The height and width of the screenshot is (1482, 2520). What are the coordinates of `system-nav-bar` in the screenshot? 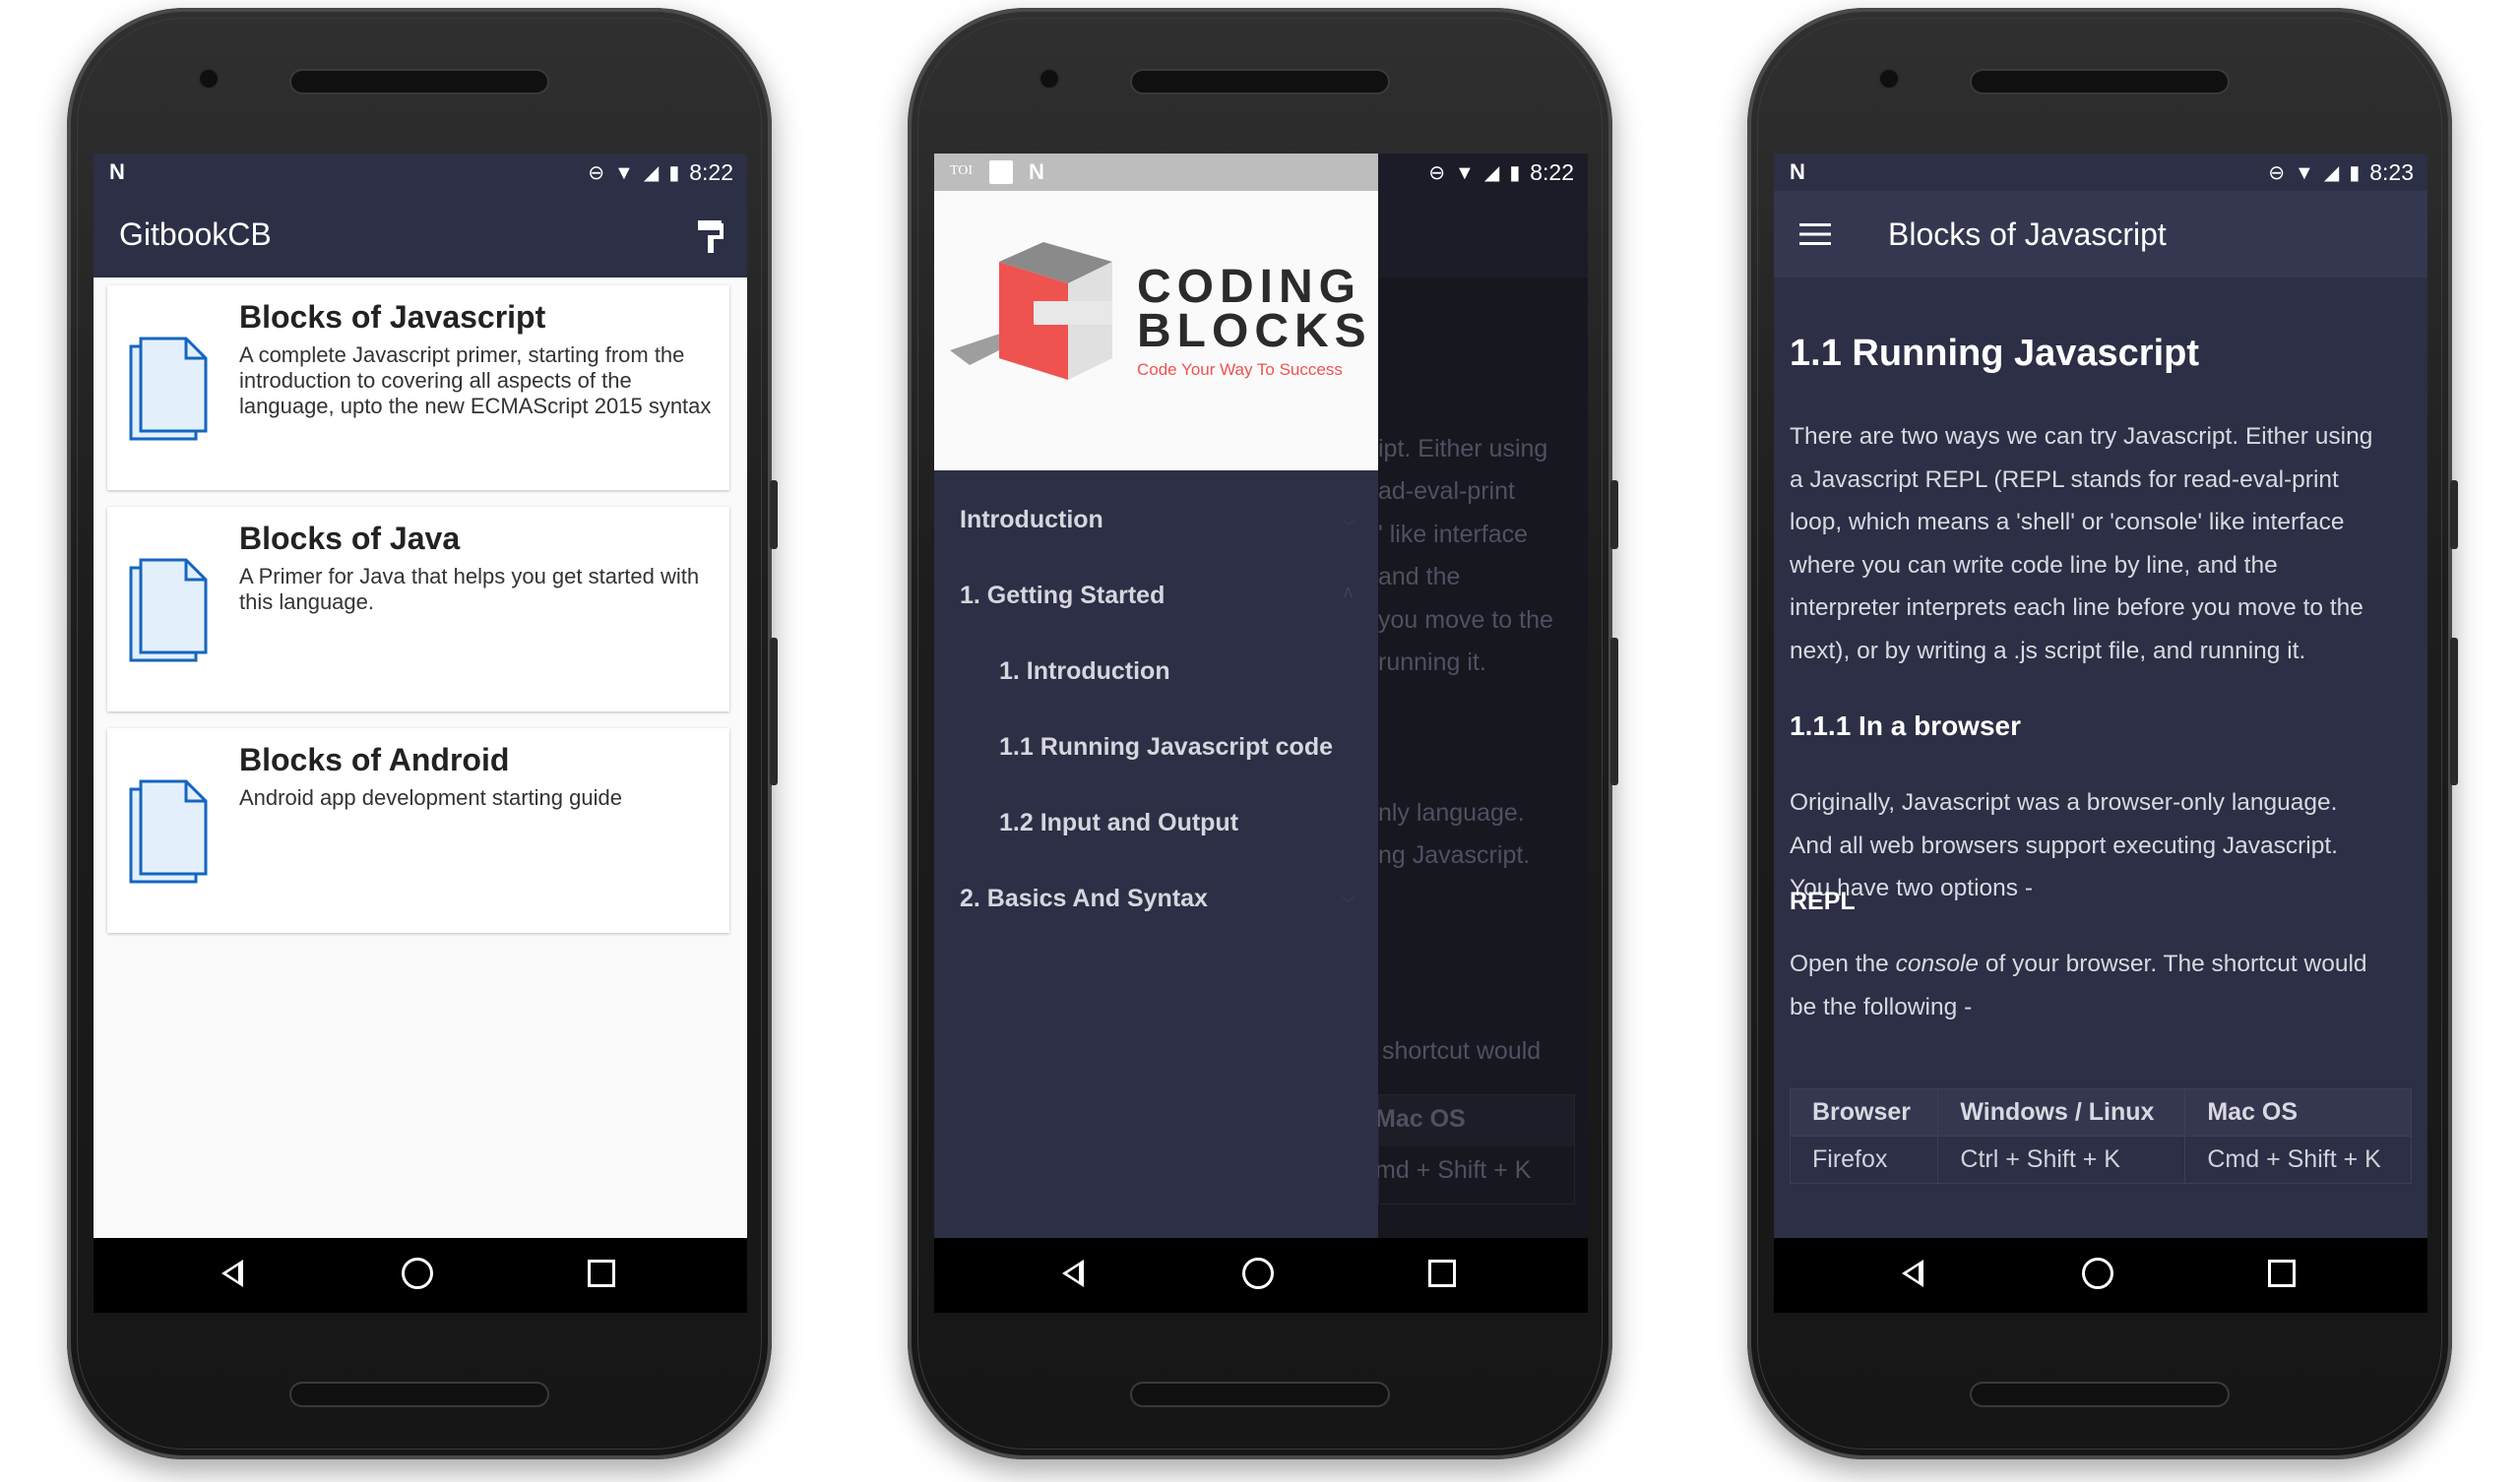 It's located at (1261, 1275).